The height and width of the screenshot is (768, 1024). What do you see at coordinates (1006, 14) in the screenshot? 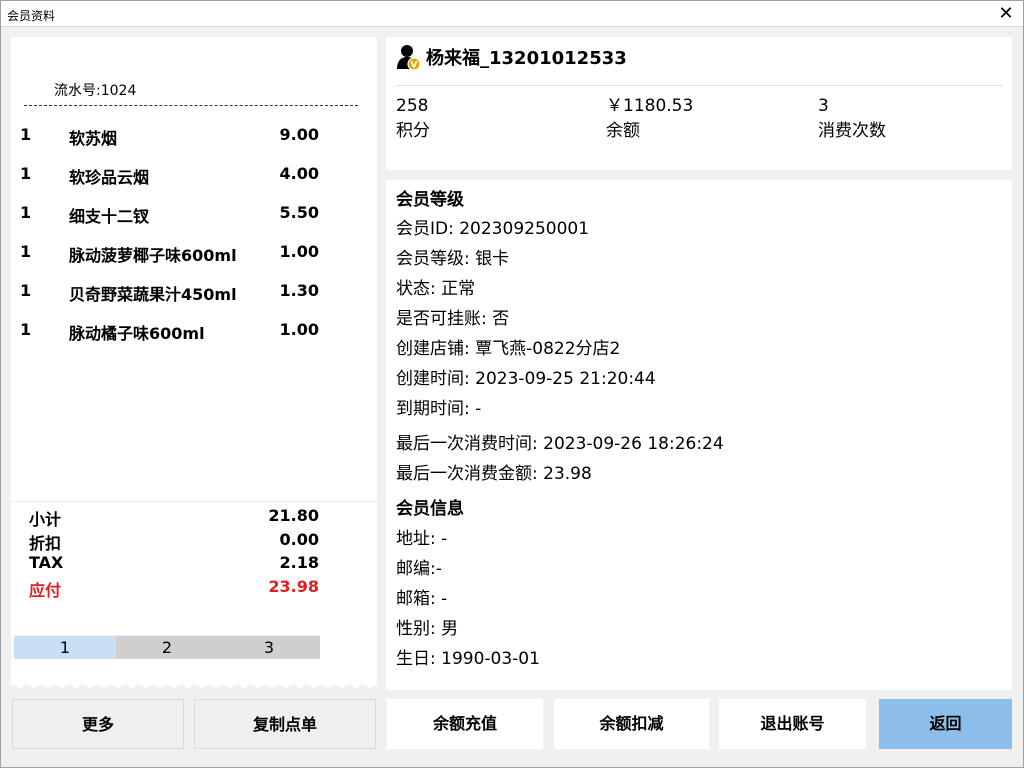
I see `close-icon: ✕` at bounding box center [1006, 14].